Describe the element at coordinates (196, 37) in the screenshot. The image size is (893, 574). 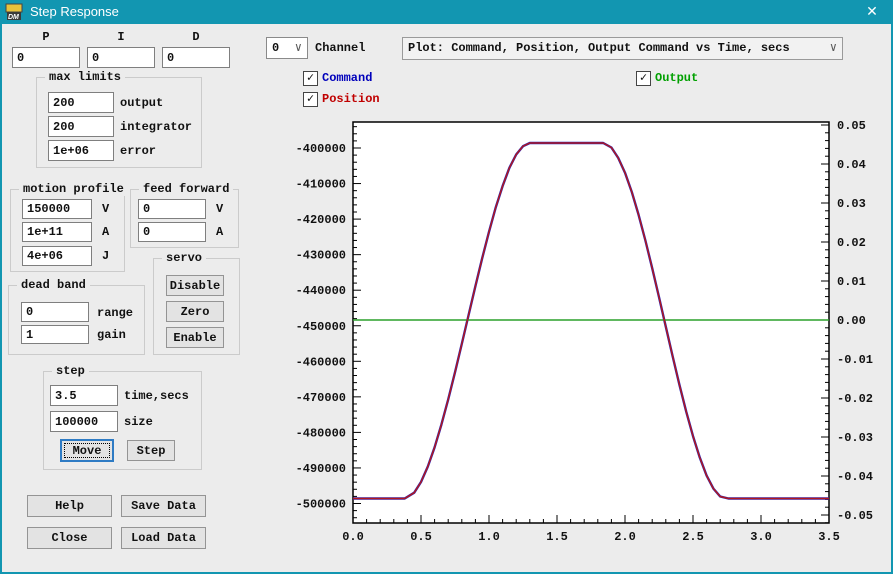
I see `d-label: D` at that location.